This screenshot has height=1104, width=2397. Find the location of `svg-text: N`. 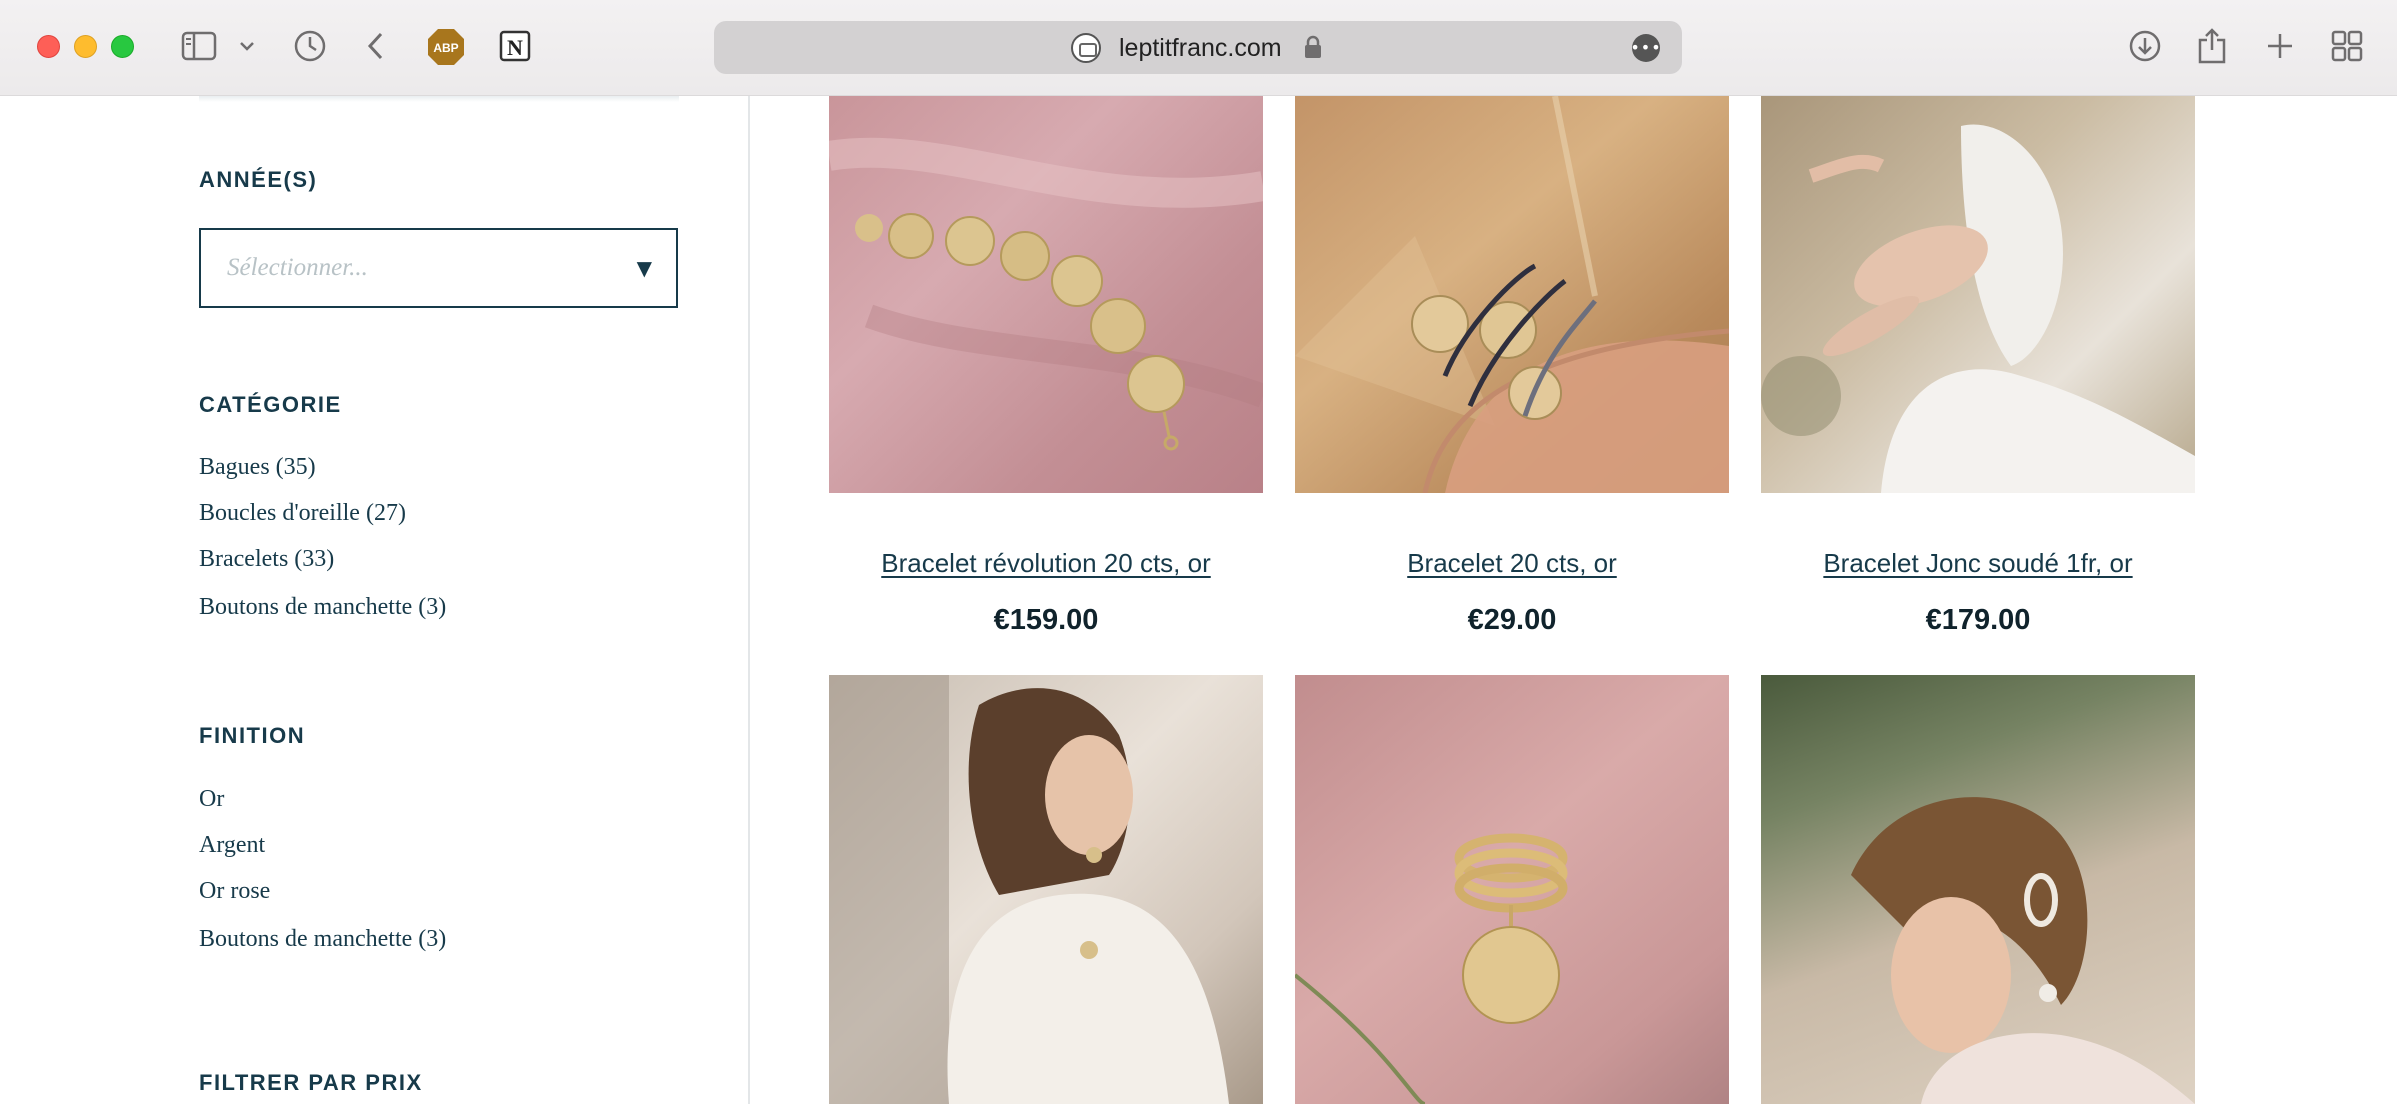

svg-text: N is located at coordinates (515, 47).